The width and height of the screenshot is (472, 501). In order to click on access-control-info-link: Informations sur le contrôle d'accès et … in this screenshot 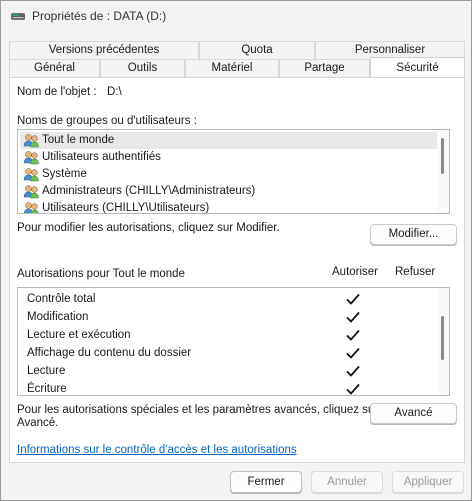, I will do `click(157, 450)`.